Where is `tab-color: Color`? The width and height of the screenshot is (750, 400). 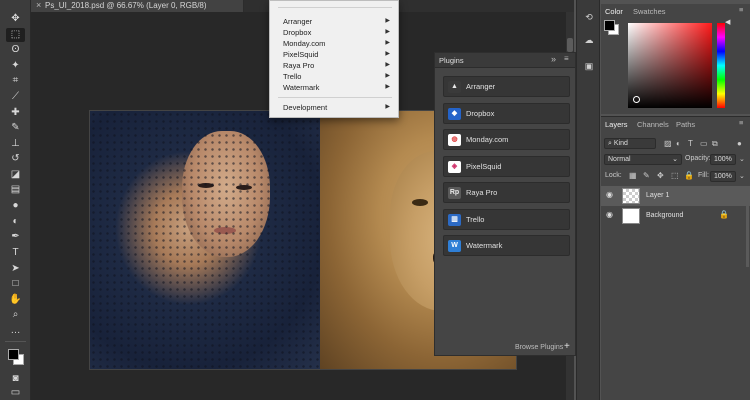
tab-color: Color is located at coordinates (614, 11).